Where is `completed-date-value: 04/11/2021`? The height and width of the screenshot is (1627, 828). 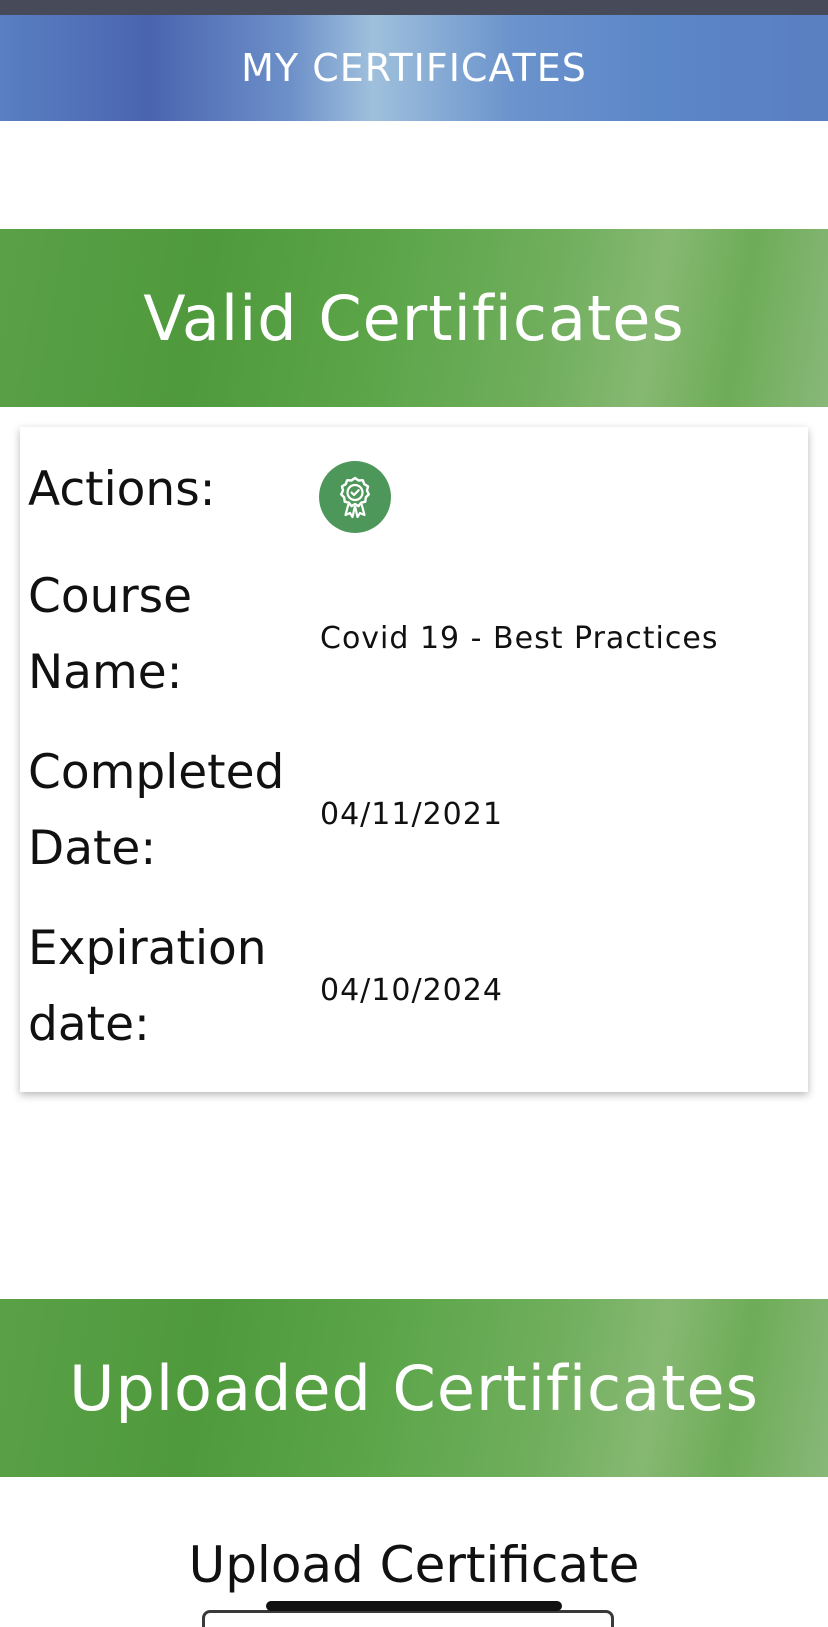 completed-date-value: 04/11/2021 is located at coordinates (411, 814).